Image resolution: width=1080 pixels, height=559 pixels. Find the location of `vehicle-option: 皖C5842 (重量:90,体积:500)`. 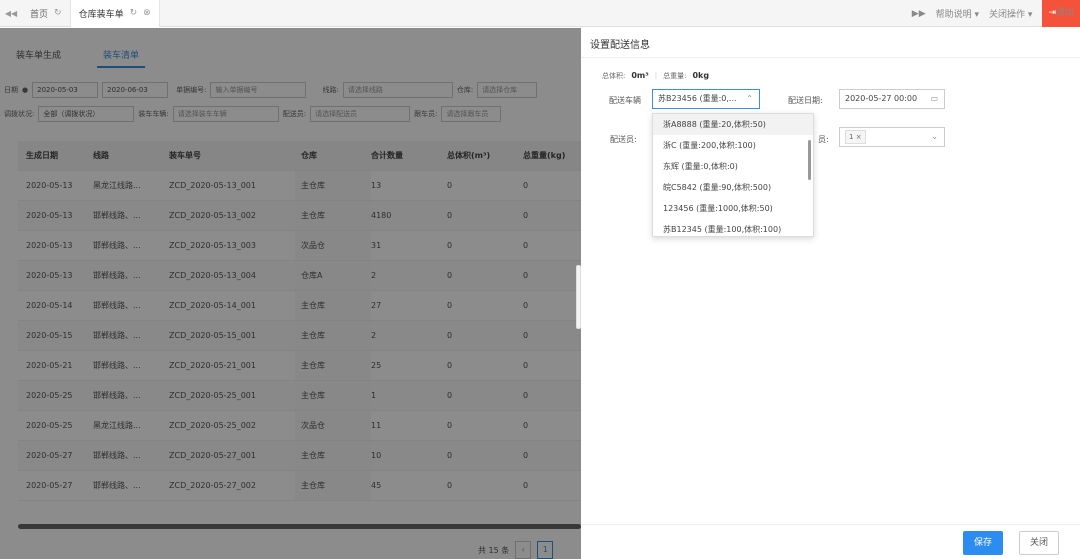

vehicle-option: 皖C5842 (重量:90,体积:500) is located at coordinates (733, 187).